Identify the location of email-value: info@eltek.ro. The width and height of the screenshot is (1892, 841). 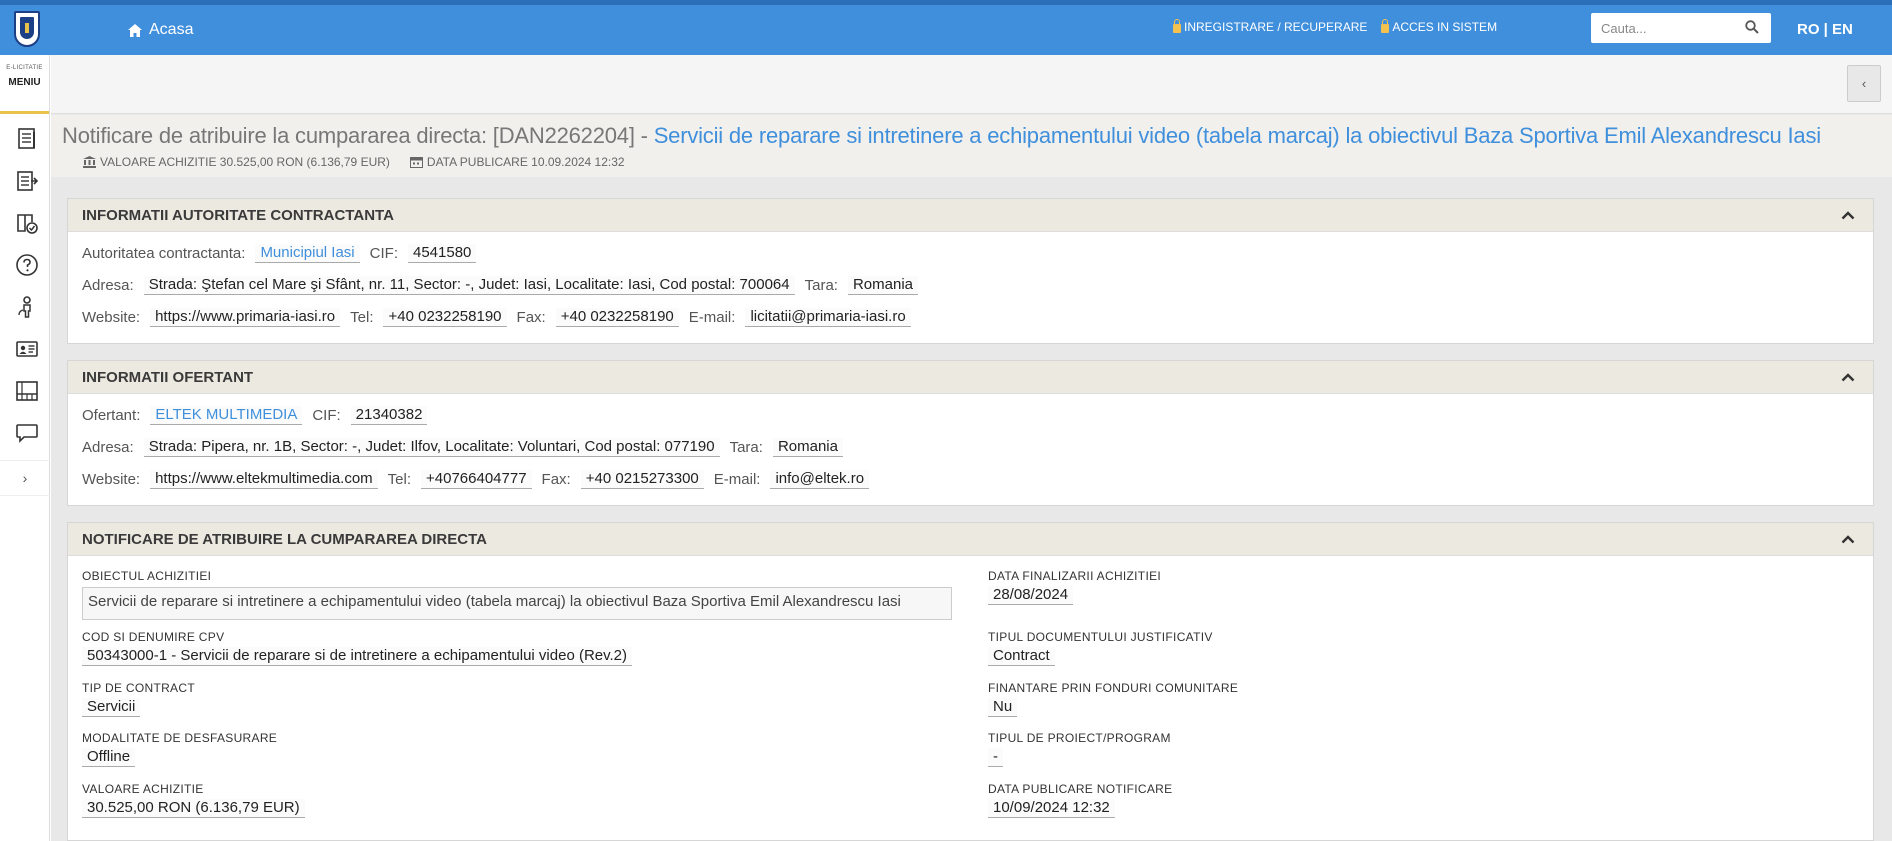
(820, 479).